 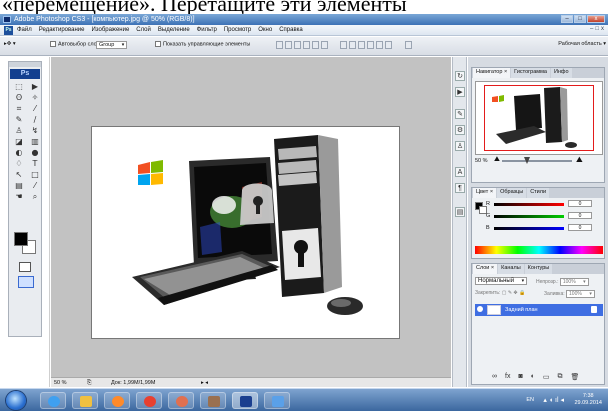 What do you see at coordinates (297, 45) in the screenshot?
I see `align-bottom-icon` at bounding box center [297, 45].